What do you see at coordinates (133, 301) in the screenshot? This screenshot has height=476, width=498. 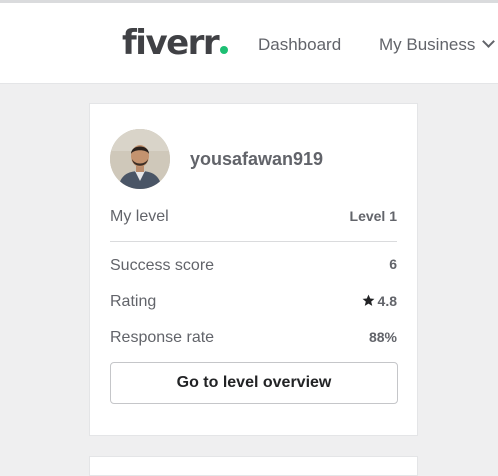 I see `rating-label: Rating` at bounding box center [133, 301].